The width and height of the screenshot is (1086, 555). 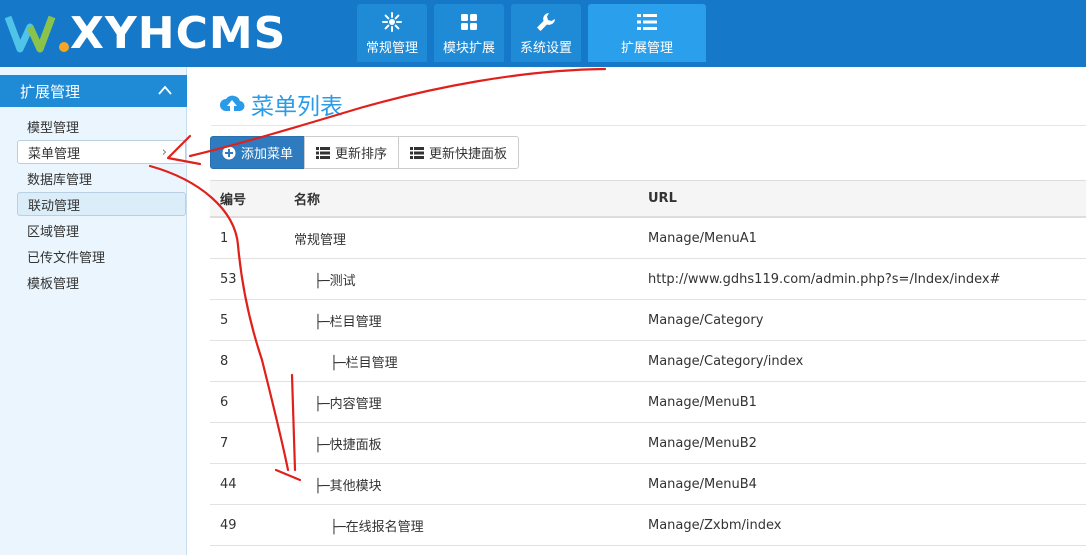 I want to click on cell-name: ├─内容管理, so click(x=348, y=404).